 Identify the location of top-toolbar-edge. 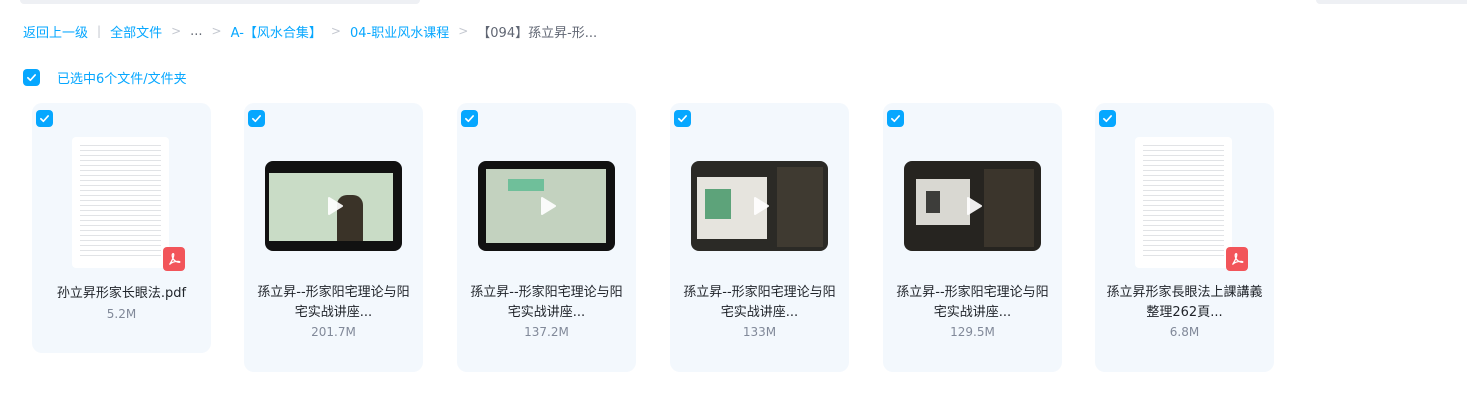
(220, 2).